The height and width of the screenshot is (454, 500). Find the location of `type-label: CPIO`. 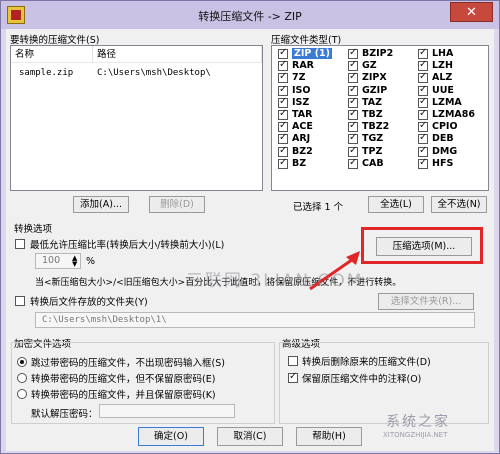

type-label: CPIO is located at coordinates (445, 127).